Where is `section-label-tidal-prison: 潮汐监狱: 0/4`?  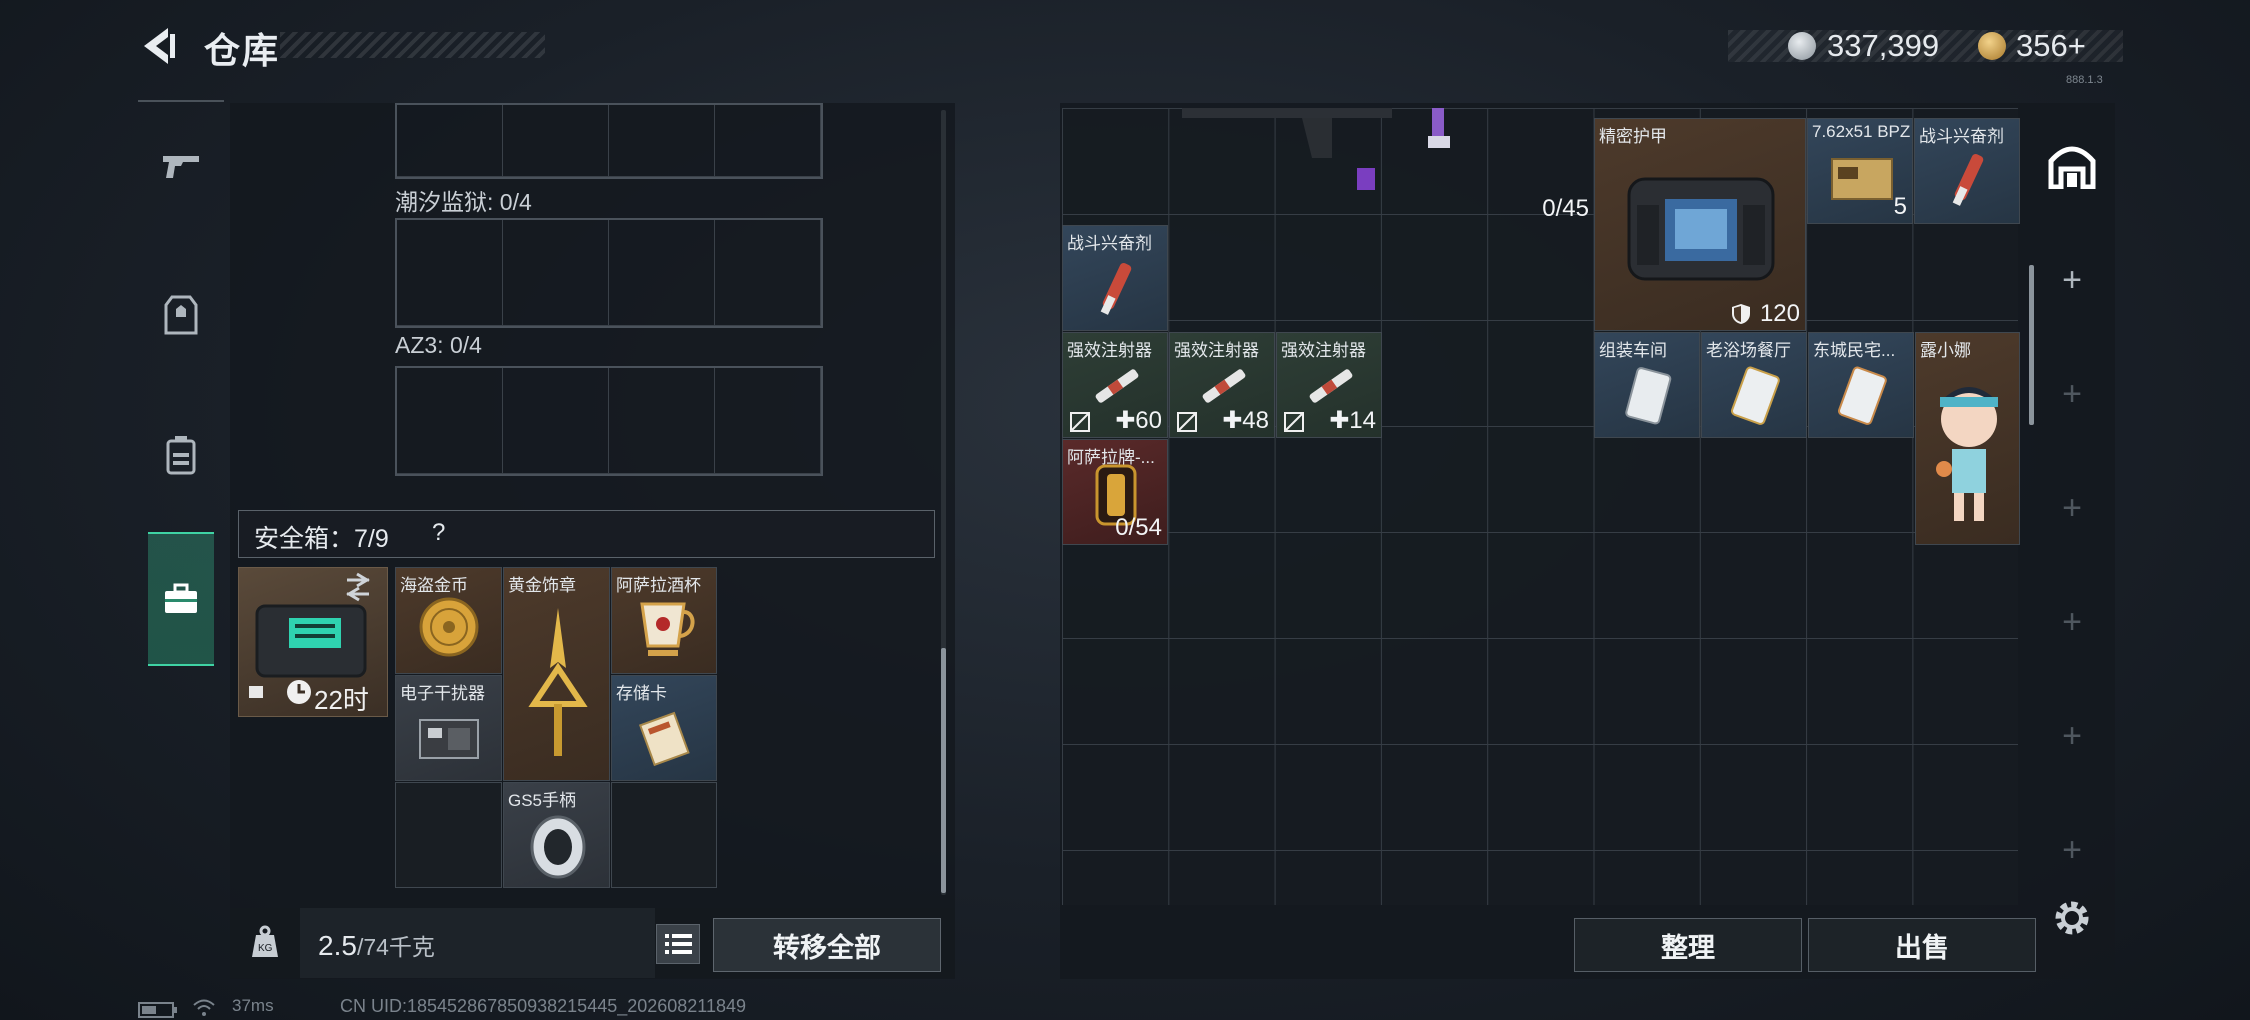 section-label-tidal-prison: 潮汐监狱: 0/4 is located at coordinates (463, 202).